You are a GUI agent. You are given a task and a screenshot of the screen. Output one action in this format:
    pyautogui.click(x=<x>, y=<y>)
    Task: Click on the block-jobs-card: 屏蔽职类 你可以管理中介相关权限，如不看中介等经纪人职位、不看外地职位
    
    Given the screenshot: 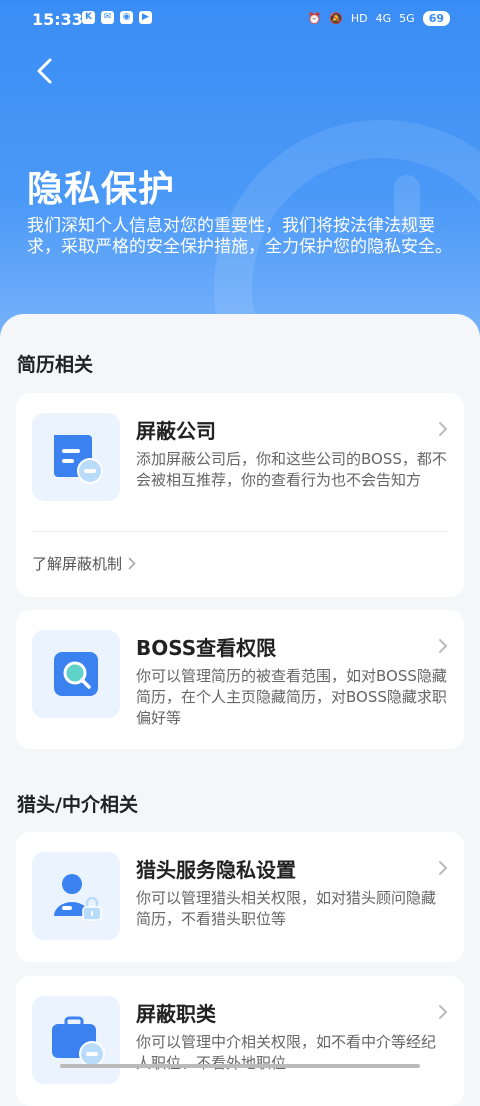 What is the action you would take?
    pyautogui.click(x=240, y=1041)
    